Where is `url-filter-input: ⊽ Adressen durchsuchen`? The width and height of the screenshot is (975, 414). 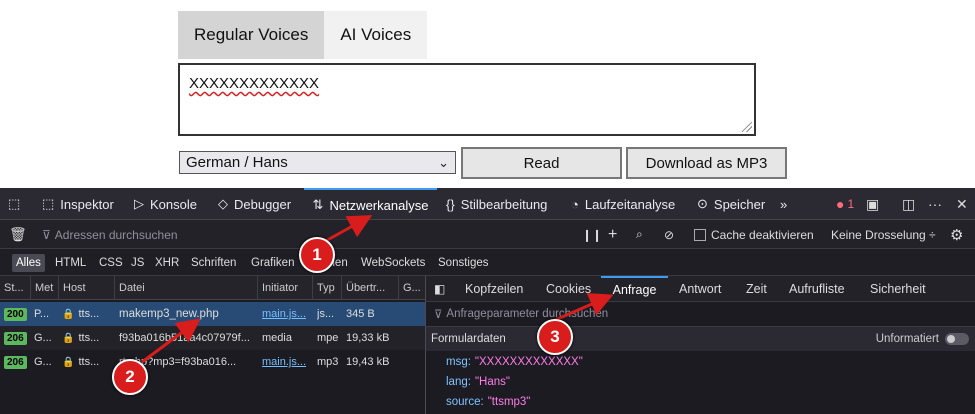 url-filter-input: ⊽ Adressen durchsuchen is located at coordinates (110, 234).